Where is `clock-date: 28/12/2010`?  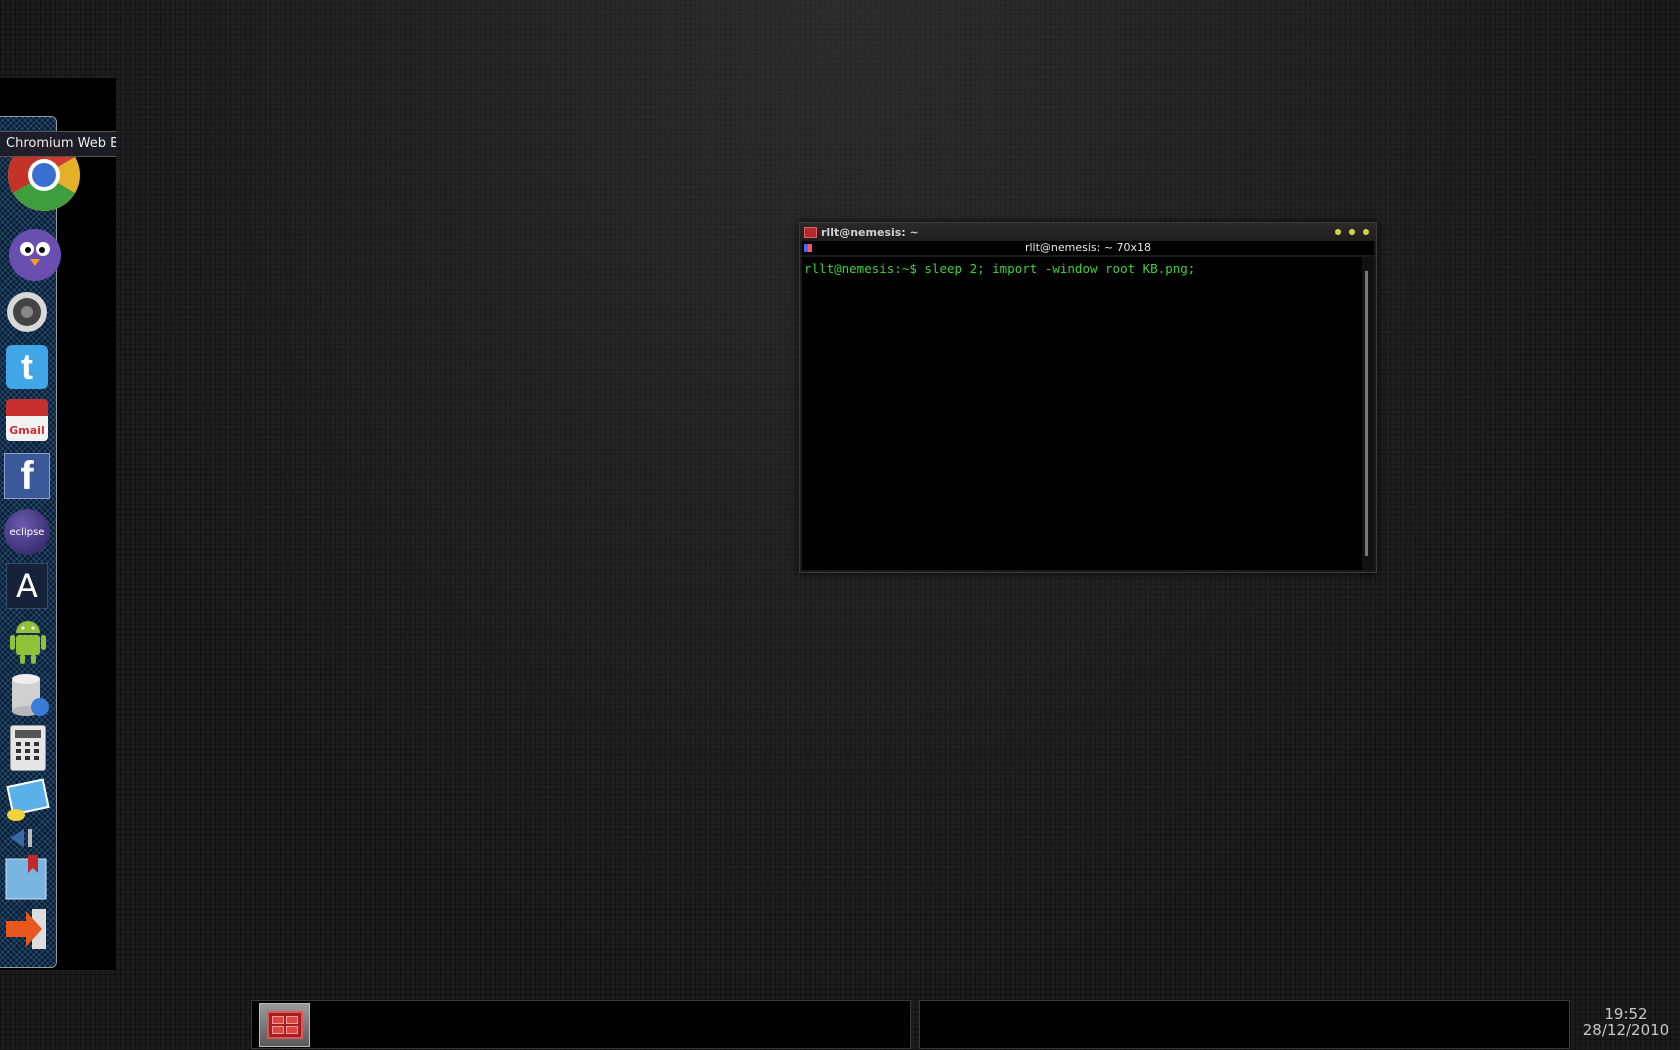 clock-date: 28/12/2010 is located at coordinates (1626, 1030).